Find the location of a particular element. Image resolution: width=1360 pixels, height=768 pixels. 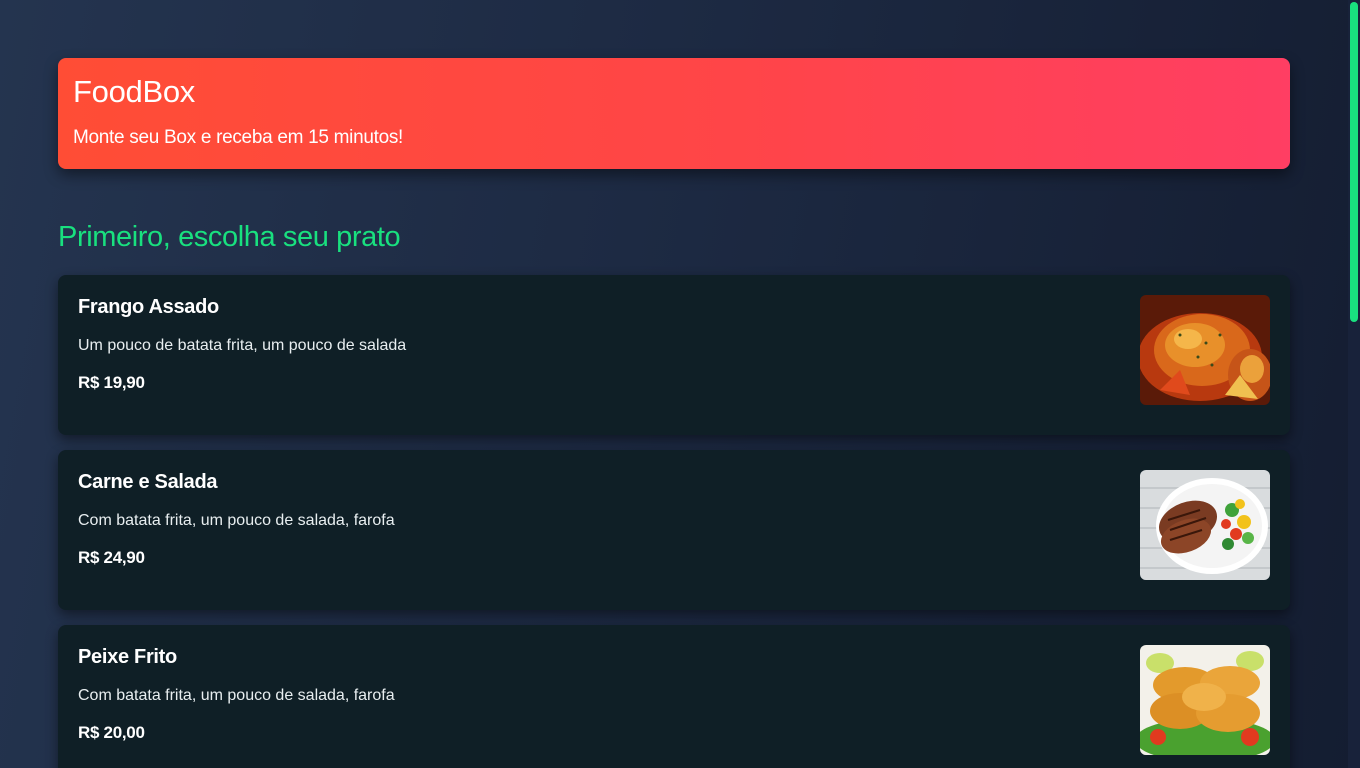

dish-price: R$ 19,90 is located at coordinates (111, 382).